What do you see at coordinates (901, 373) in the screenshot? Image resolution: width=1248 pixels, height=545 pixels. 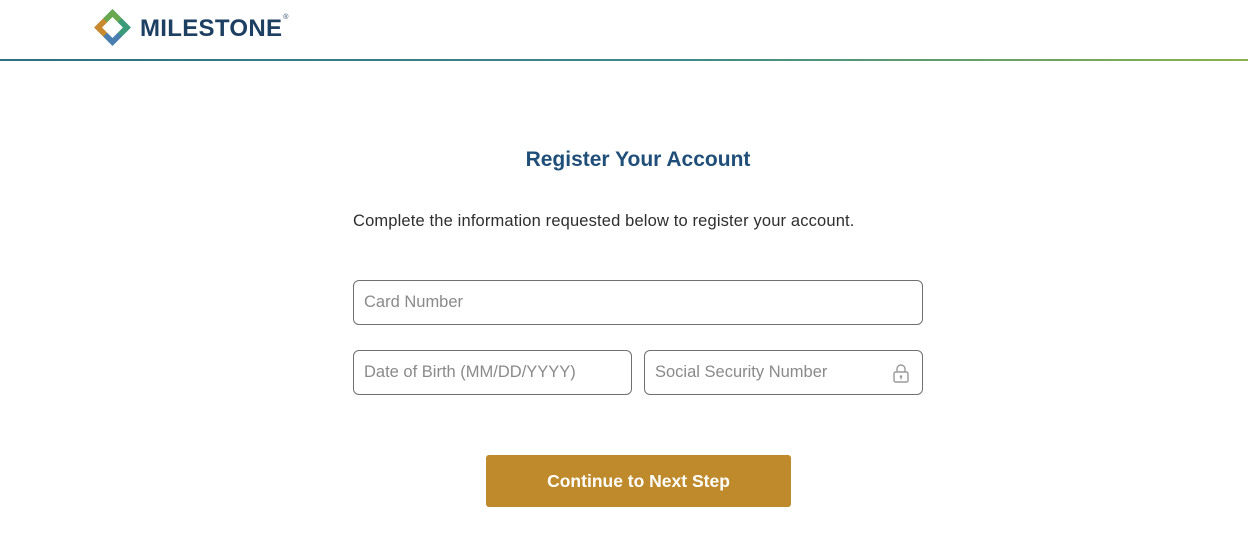 I see `lock-icon` at bounding box center [901, 373].